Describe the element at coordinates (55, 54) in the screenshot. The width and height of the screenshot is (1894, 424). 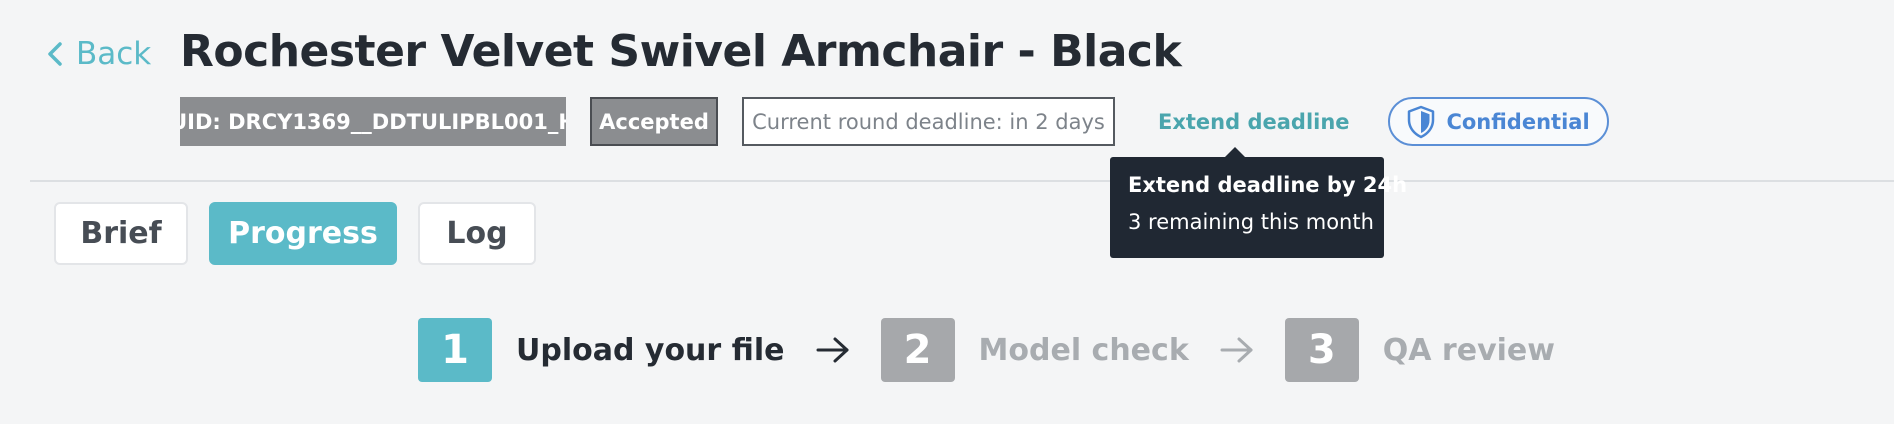
I see `chevron-left-icon` at that location.